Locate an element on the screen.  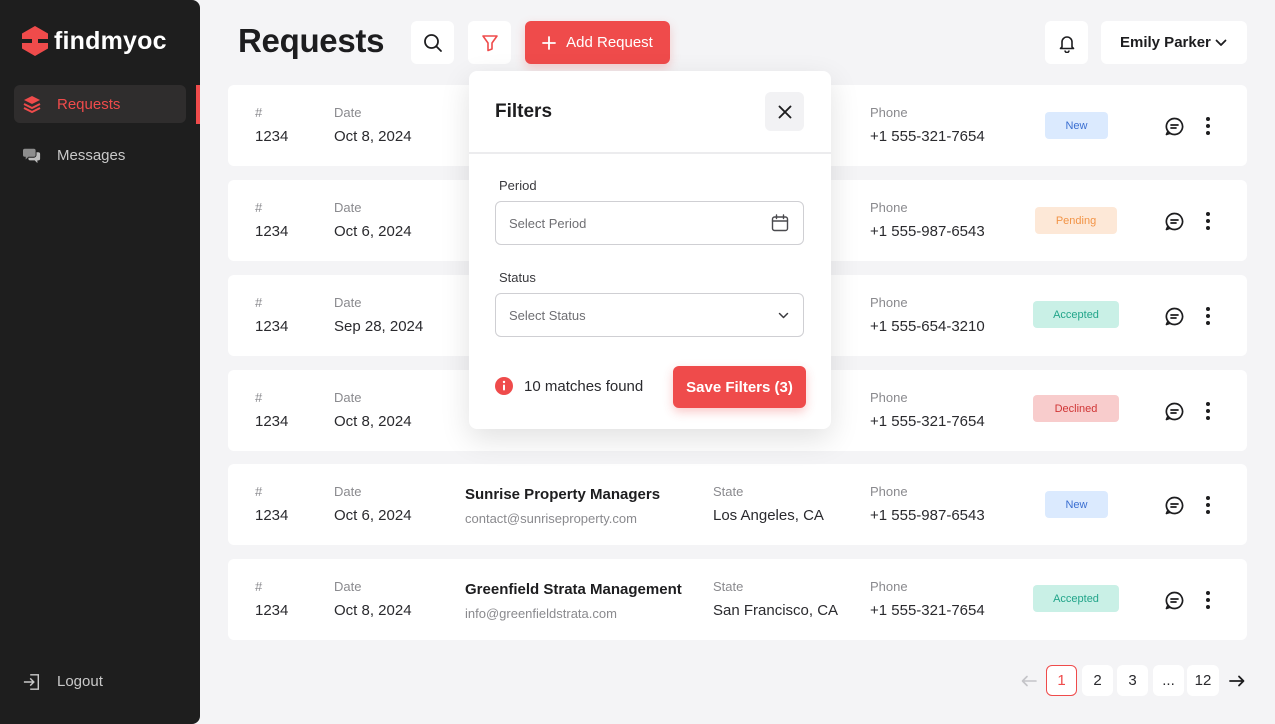
page-1-button: 1 is located at coordinates (1061, 680).